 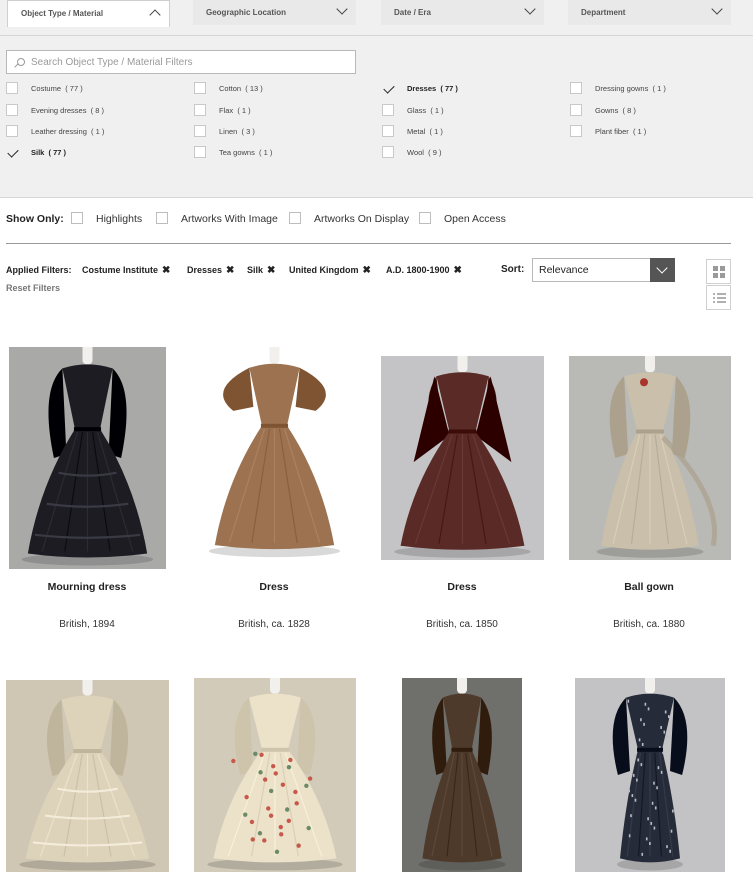 I want to click on filter-option-label: Tea gowns ( 1 ), so click(x=245, y=152).